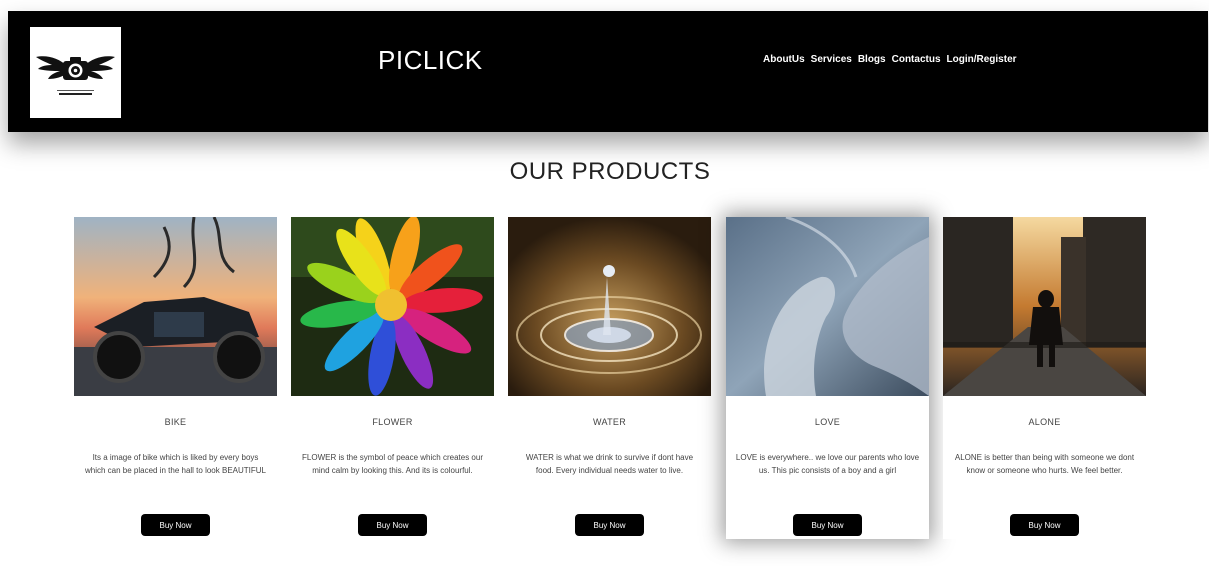 This screenshot has width=1209, height=566. Describe the element at coordinates (827, 422) in the screenshot. I see `product-title: LOVE` at that location.